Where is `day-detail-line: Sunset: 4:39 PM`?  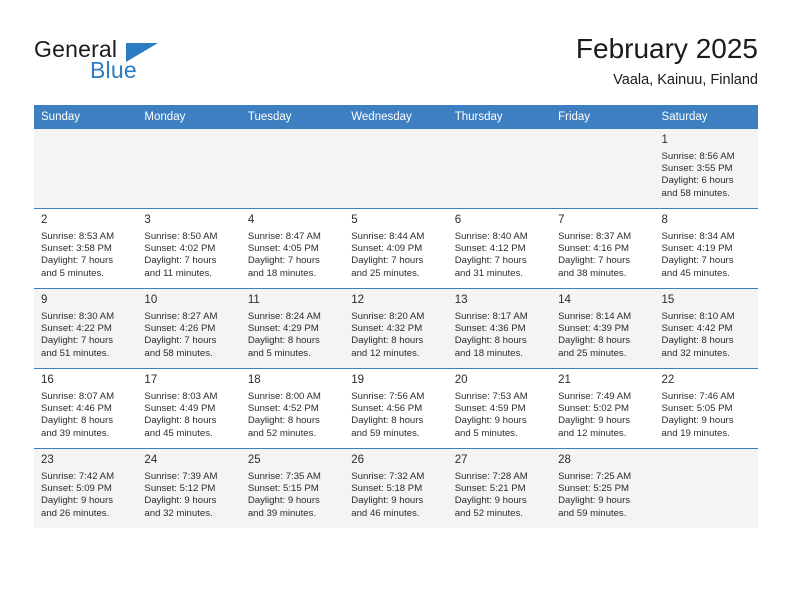 day-detail-line: Sunset: 4:39 PM is located at coordinates (594, 329).